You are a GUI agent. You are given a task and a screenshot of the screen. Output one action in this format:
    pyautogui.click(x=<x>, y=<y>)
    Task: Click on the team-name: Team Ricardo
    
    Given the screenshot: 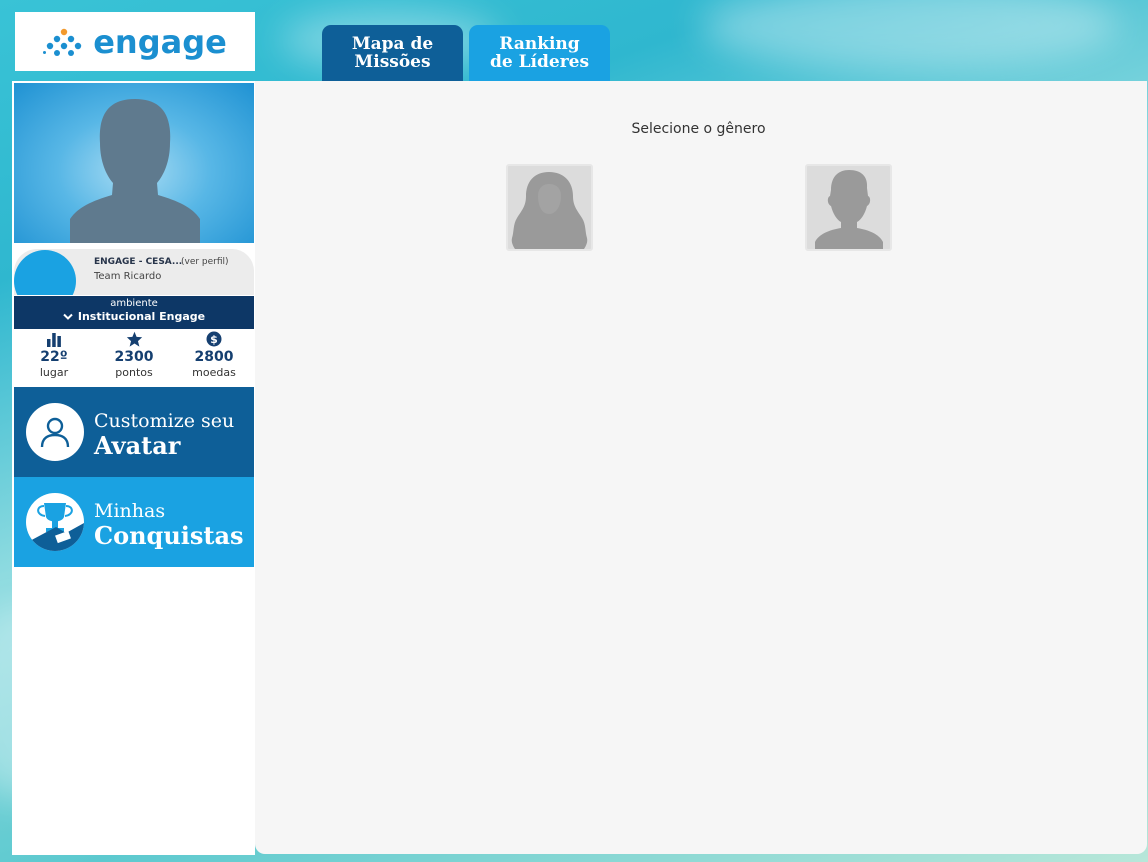 What is the action you would take?
    pyautogui.click(x=128, y=276)
    